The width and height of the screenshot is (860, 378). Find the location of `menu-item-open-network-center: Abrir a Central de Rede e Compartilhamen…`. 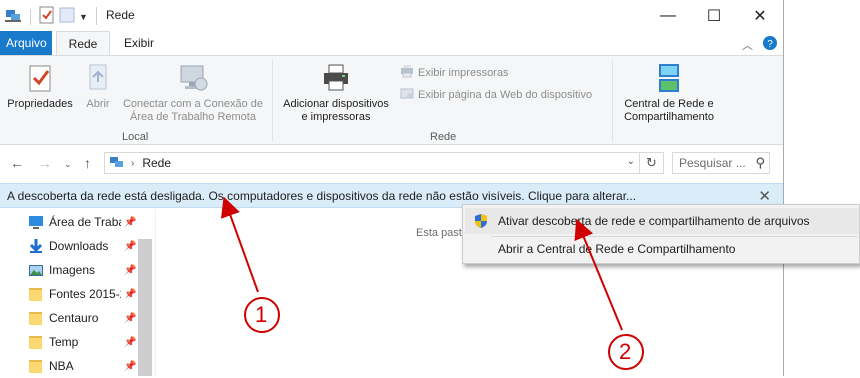

menu-item-open-network-center: Abrir a Central de Rede e Compartilhamen… is located at coordinates (662, 249).